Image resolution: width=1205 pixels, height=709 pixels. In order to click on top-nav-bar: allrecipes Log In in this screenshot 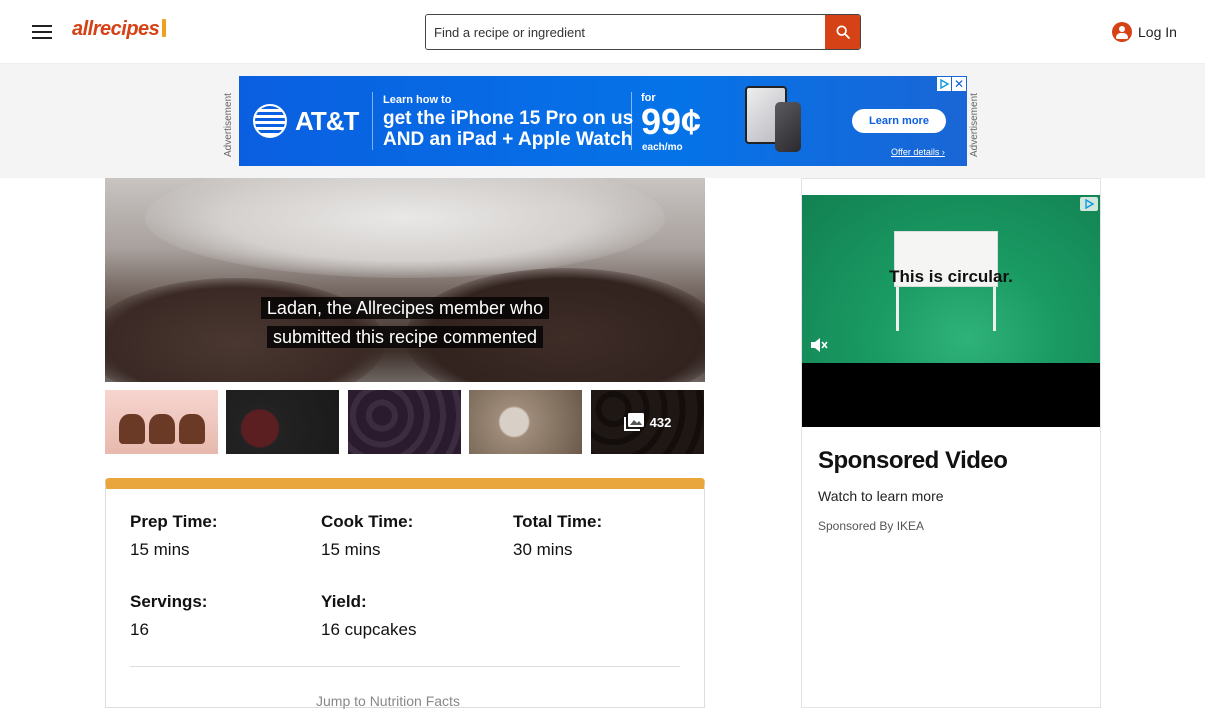, I will do `click(602, 32)`.